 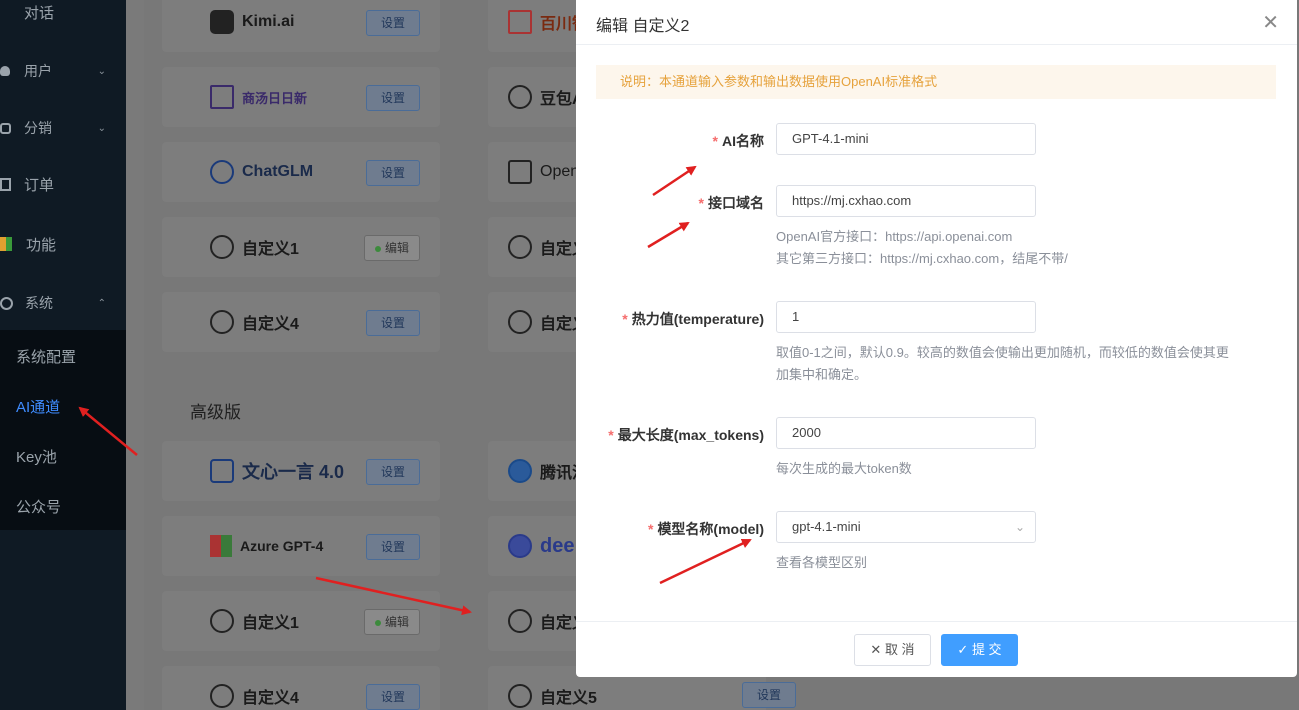 I want to click on ai-name-field: GPT-4.1-mini, so click(x=906, y=139).